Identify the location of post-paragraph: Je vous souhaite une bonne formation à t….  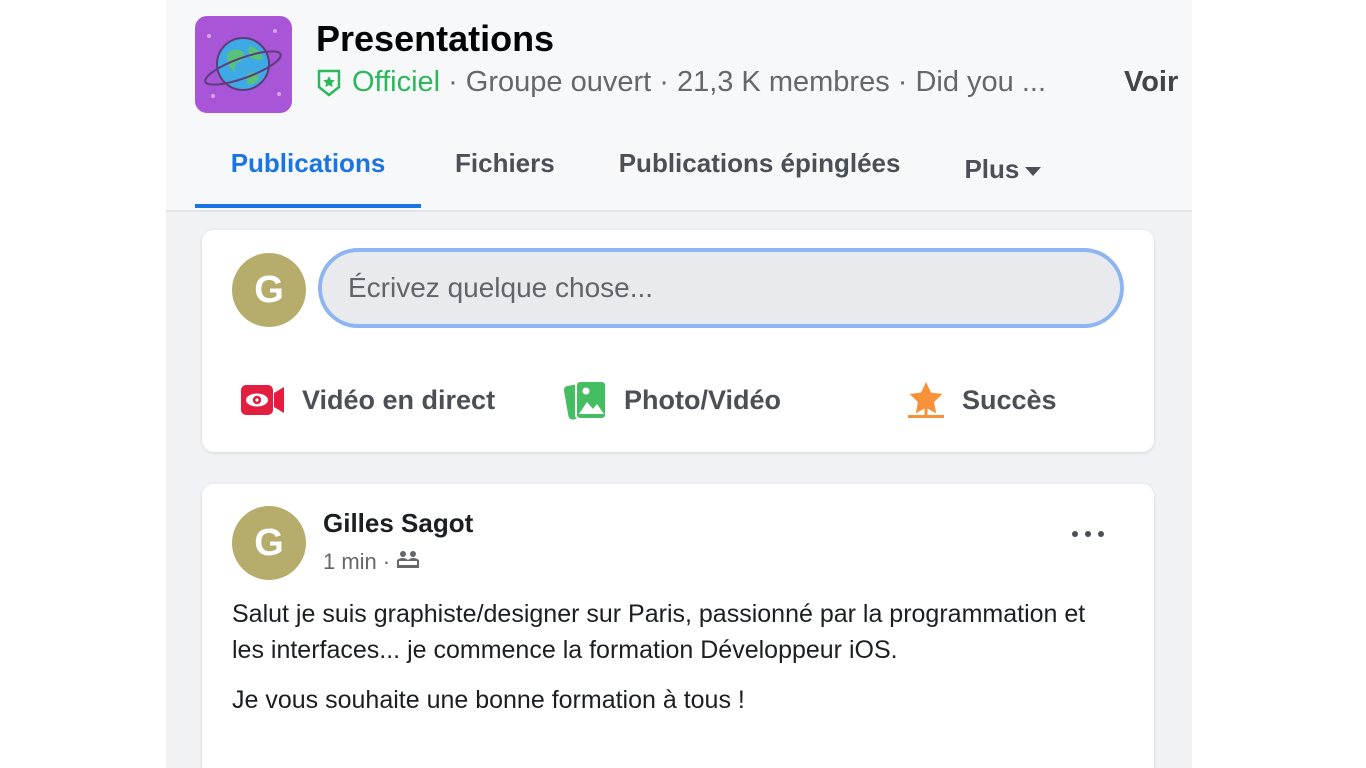
(488, 700).